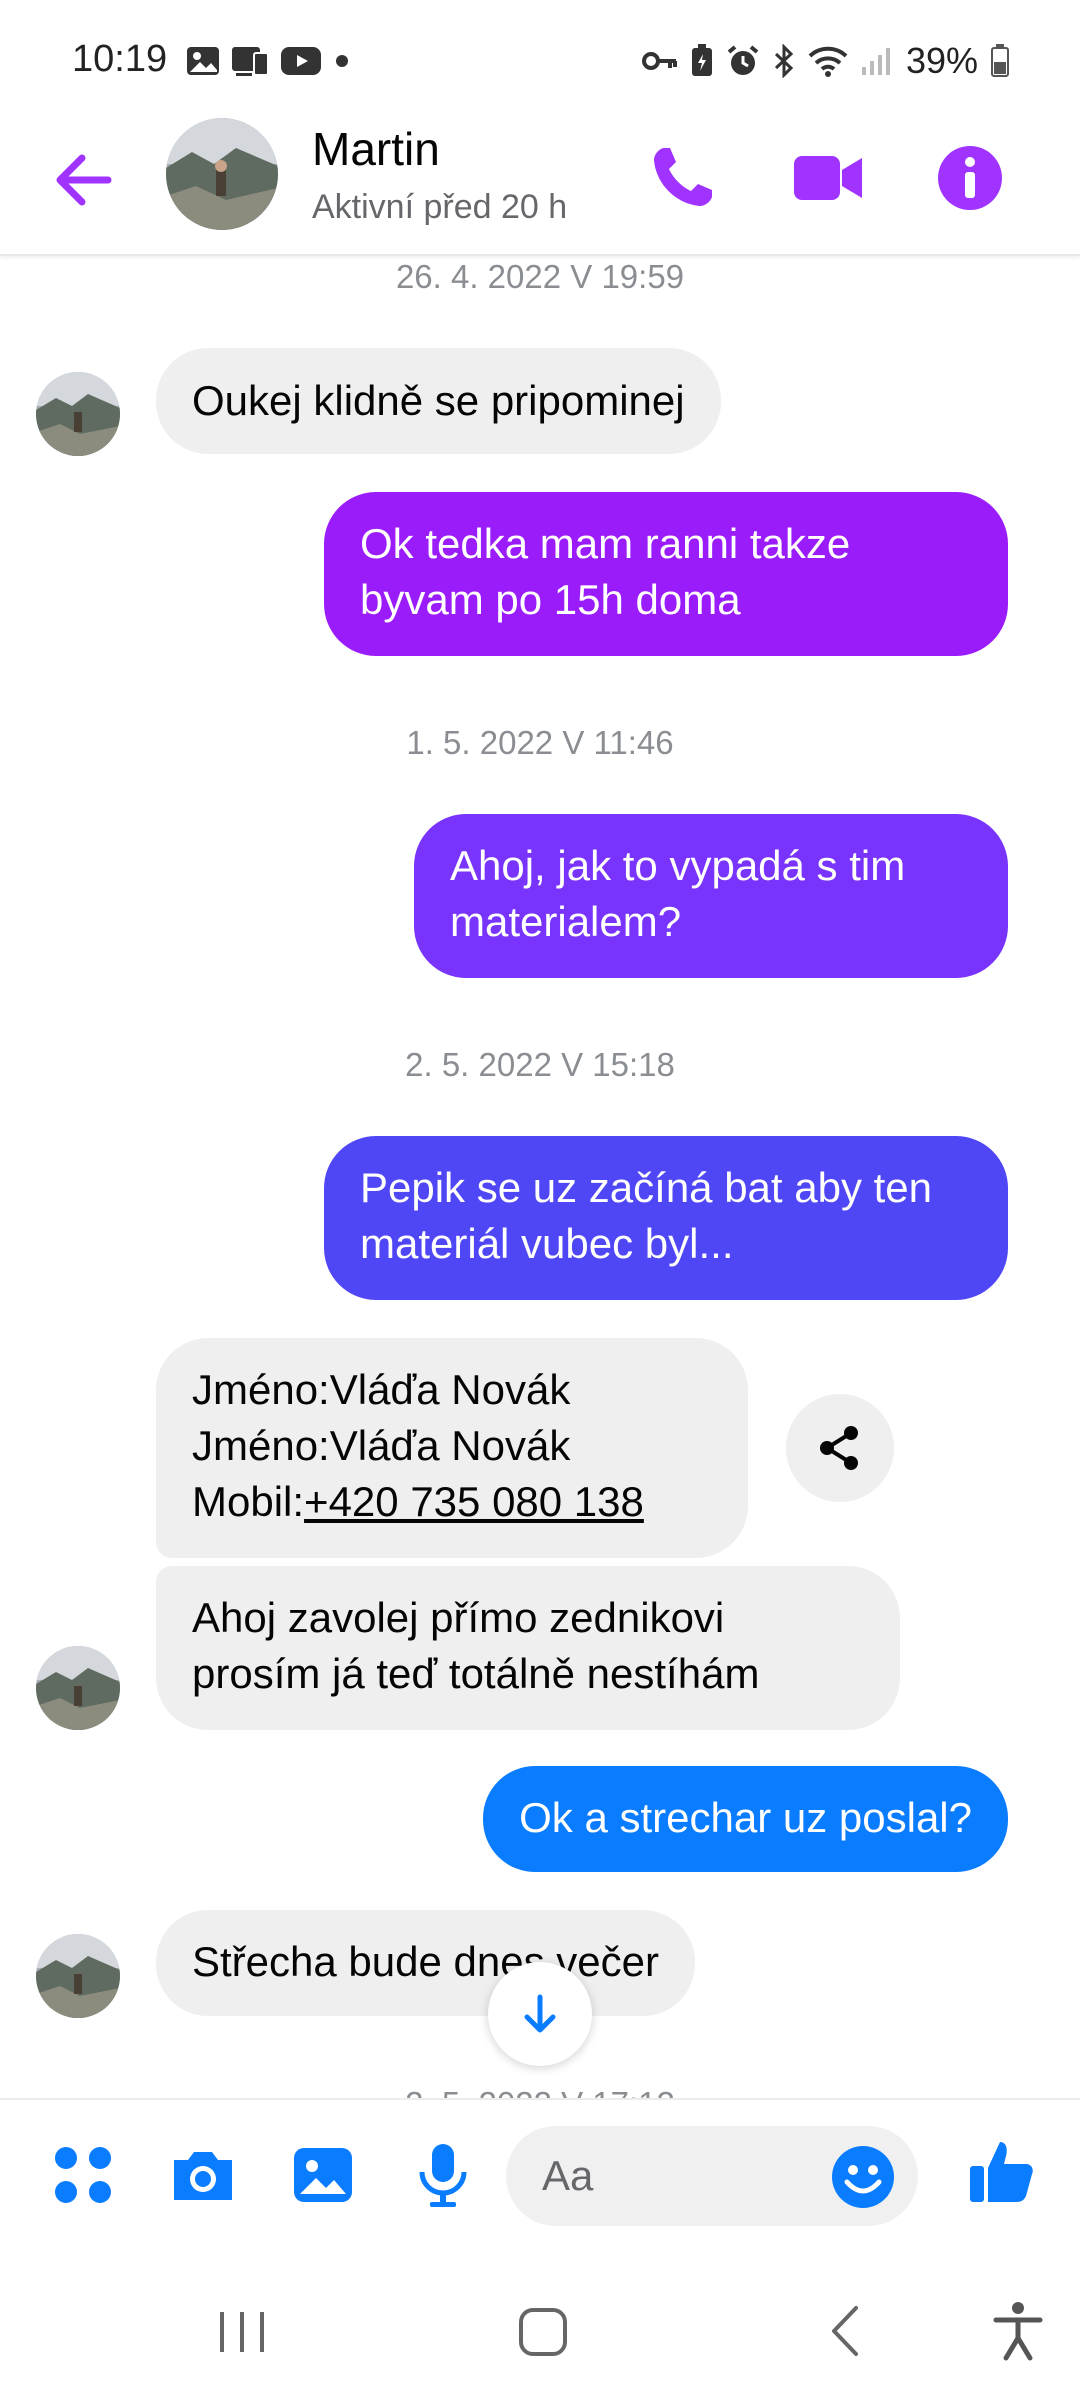 The image size is (1080, 2400). Describe the element at coordinates (941, 60) in the screenshot. I see `battery-percent: 39%` at that location.